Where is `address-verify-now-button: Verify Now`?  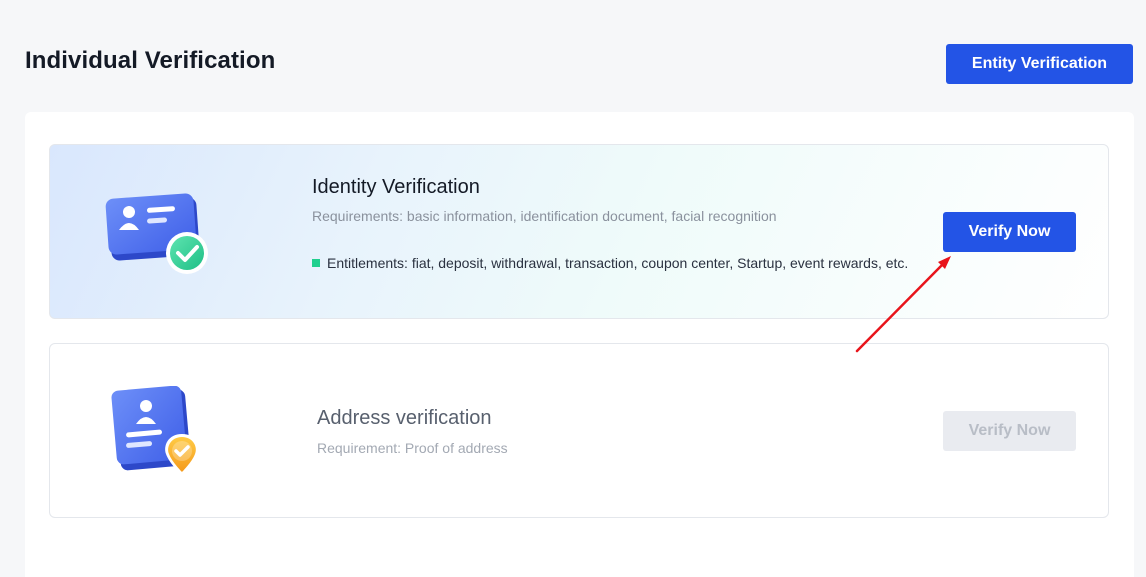 address-verify-now-button: Verify Now is located at coordinates (1009, 431).